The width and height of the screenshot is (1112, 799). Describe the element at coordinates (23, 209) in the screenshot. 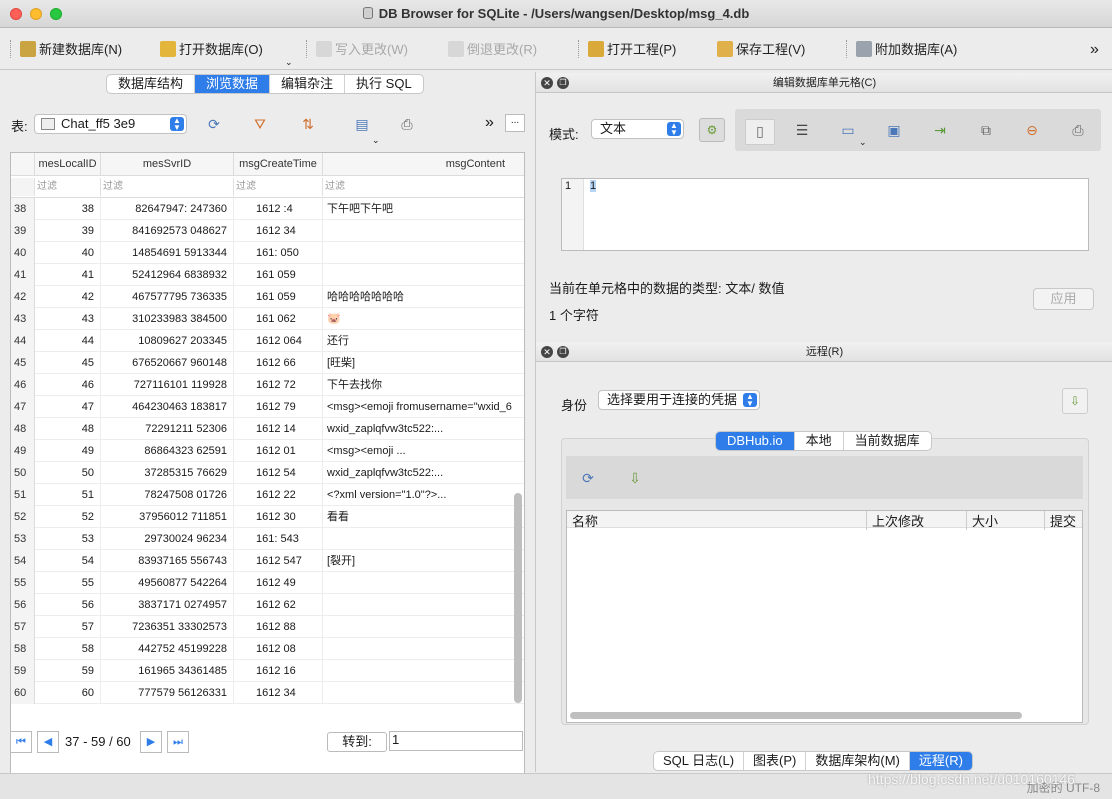

I see `row-number: 38` at that location.